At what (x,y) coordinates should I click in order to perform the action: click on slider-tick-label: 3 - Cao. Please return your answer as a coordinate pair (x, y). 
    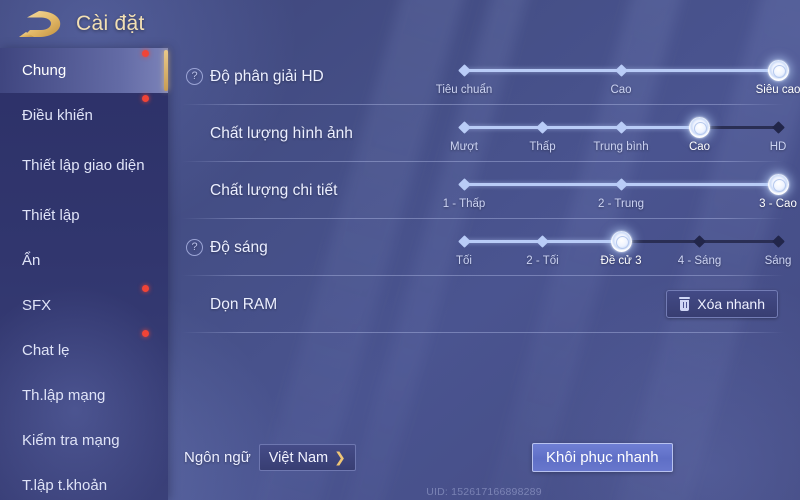
    Looking at the image, I should click on (778, 204).